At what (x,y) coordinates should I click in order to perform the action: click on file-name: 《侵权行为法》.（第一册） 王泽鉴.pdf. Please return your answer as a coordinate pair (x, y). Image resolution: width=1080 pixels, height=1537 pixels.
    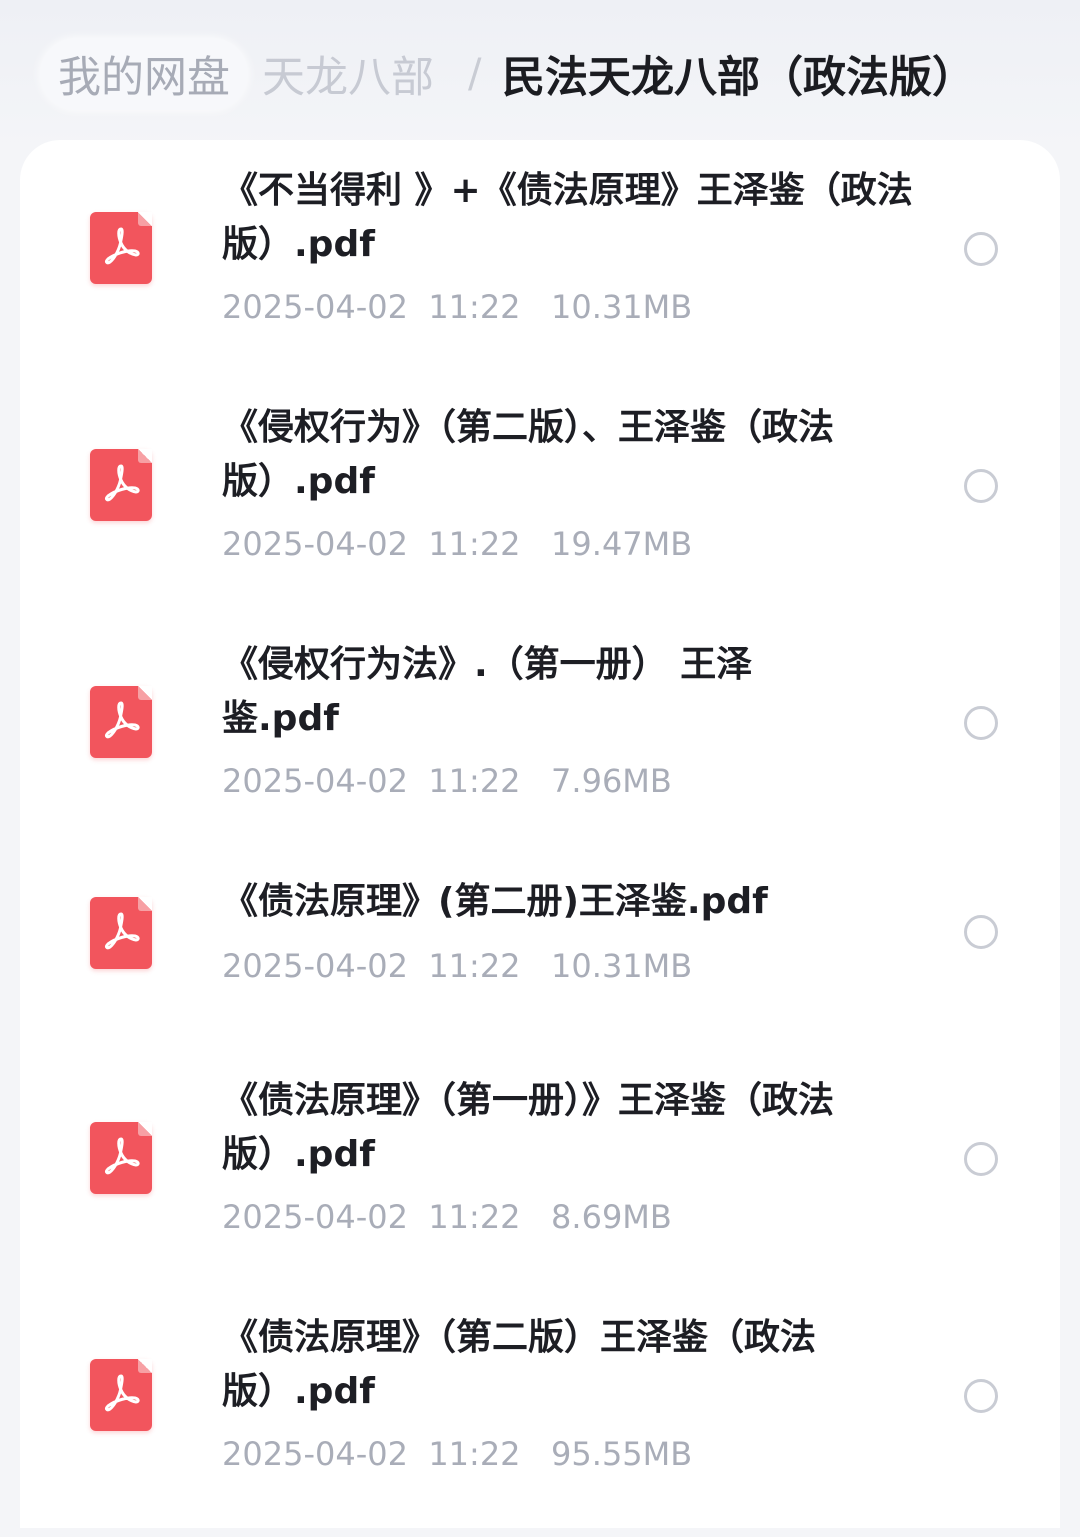
    Looking at the image, I should click on (532, 692).